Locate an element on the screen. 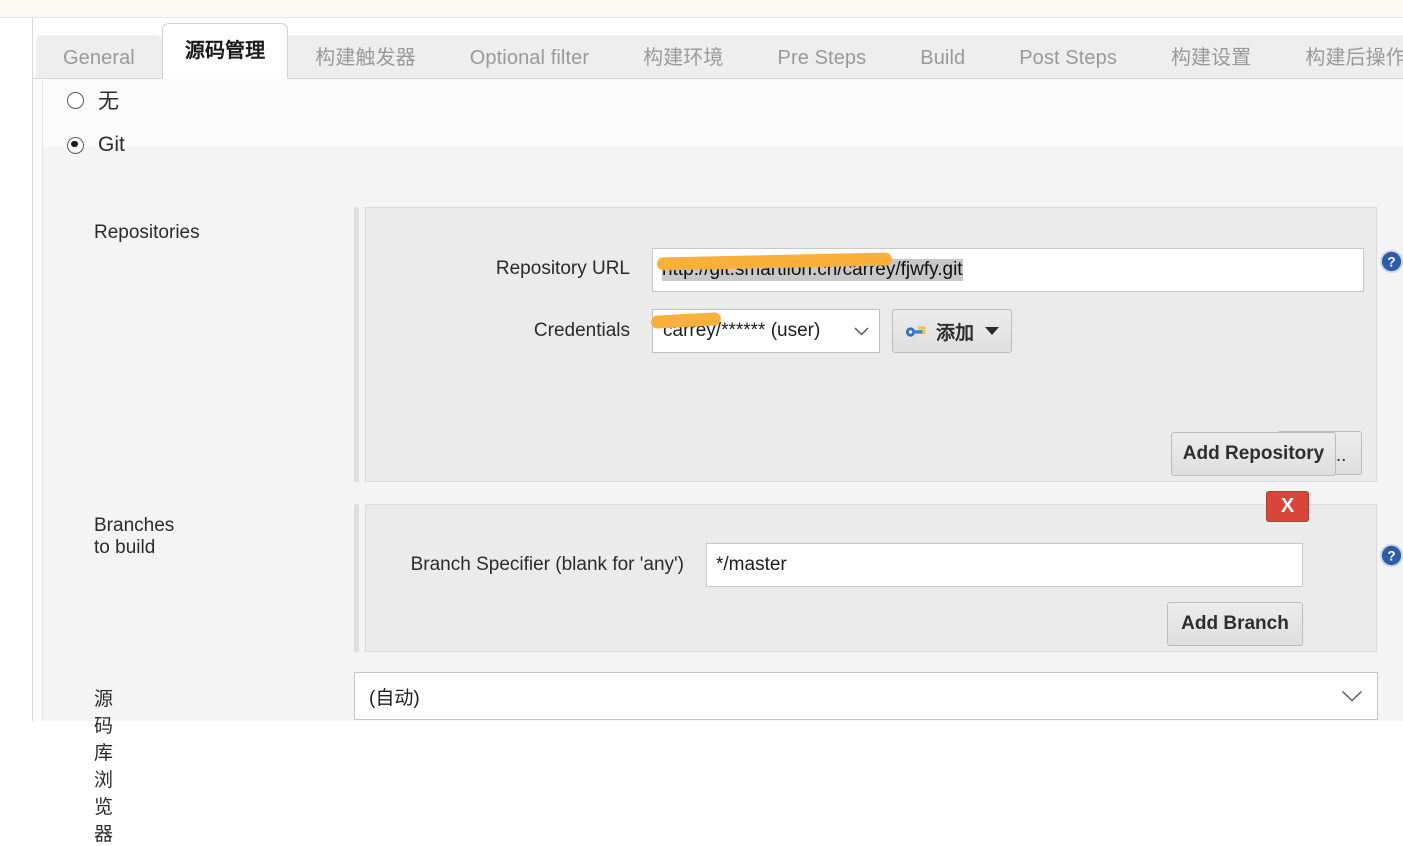  add-credentials-label: 添加 is located at coordinates (955, 333).